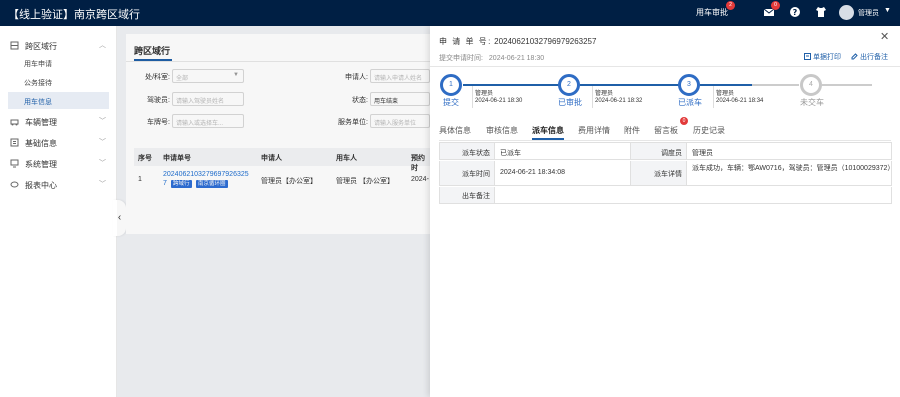 The image size is (900, 397). What do you see at coordinates (467, 173) in the screenshot?
I see `dispatch-time-label: 派车时间` at bounding box center [467, 173].